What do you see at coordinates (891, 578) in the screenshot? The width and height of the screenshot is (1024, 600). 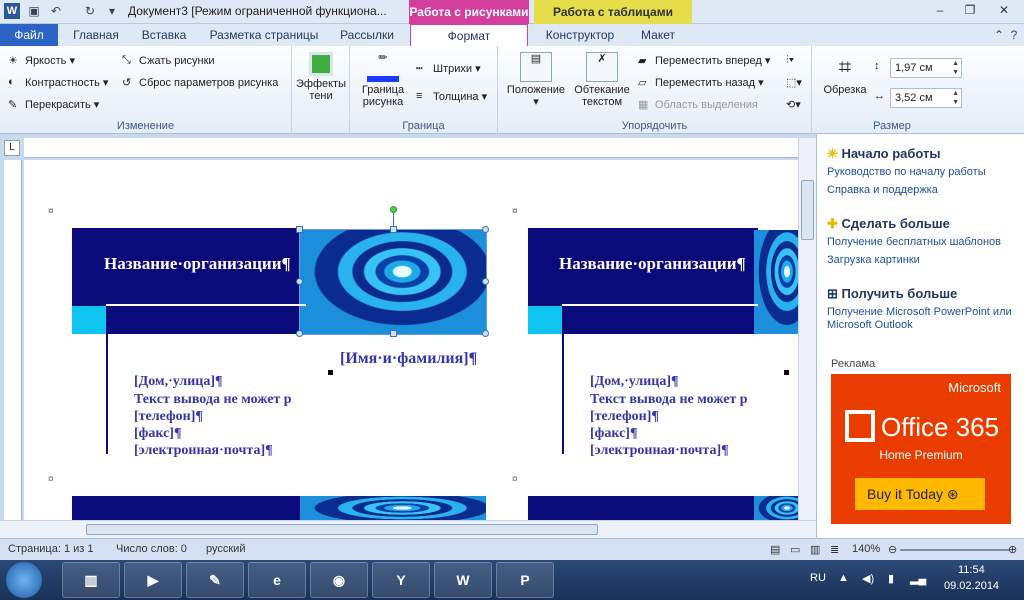 I see `power-icon: ▮` at bounding box center [891, 578].